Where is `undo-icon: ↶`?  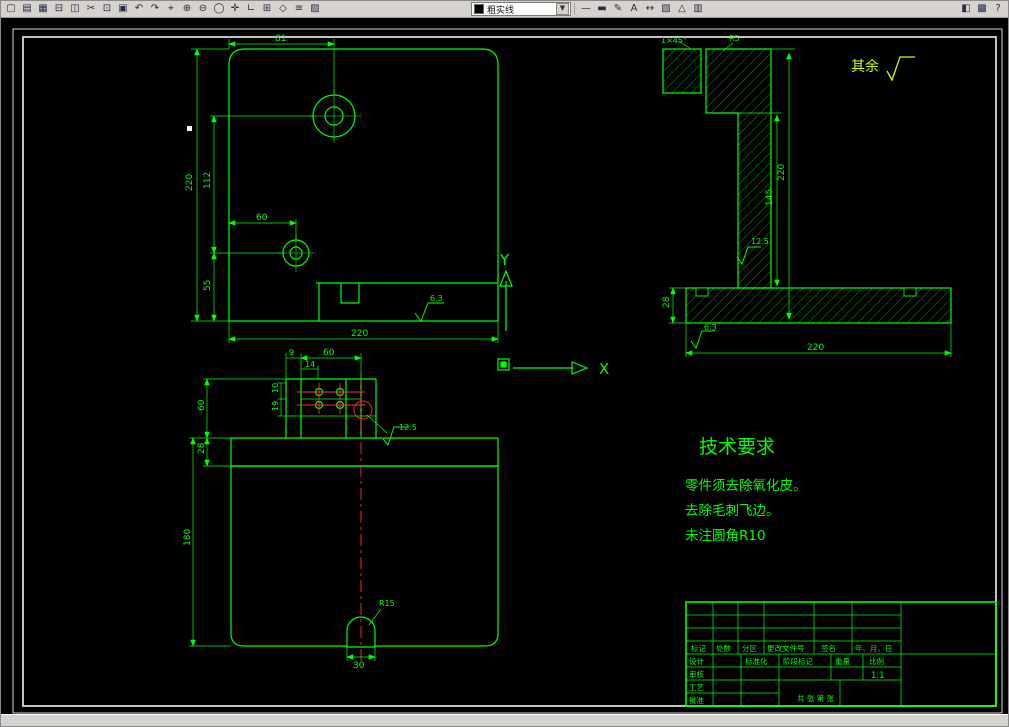 undo-icon: ↶ is located at coordinates (139, 9).